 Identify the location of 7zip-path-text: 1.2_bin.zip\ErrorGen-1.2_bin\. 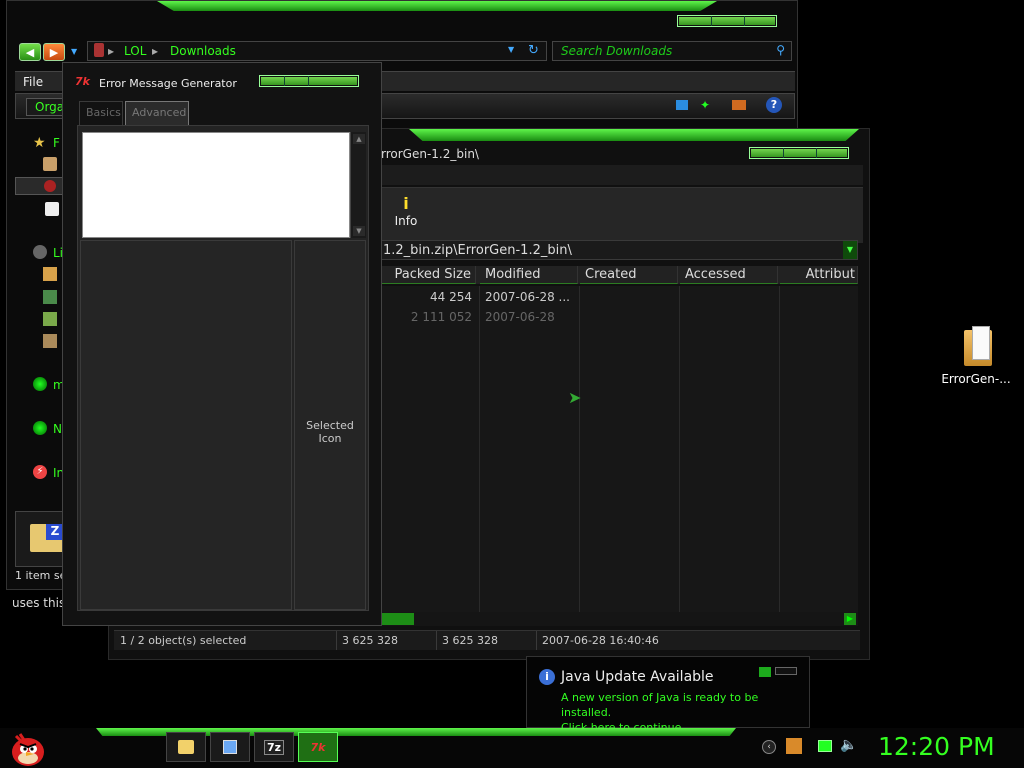
(477, 250).